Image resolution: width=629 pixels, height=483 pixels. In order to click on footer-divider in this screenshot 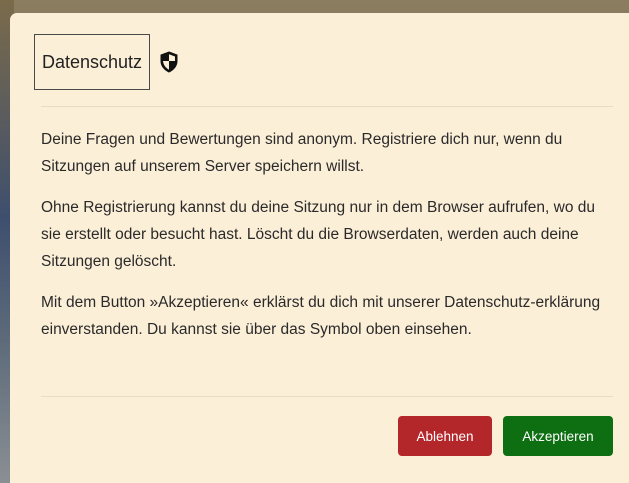, I will do `click(327, 396)`.